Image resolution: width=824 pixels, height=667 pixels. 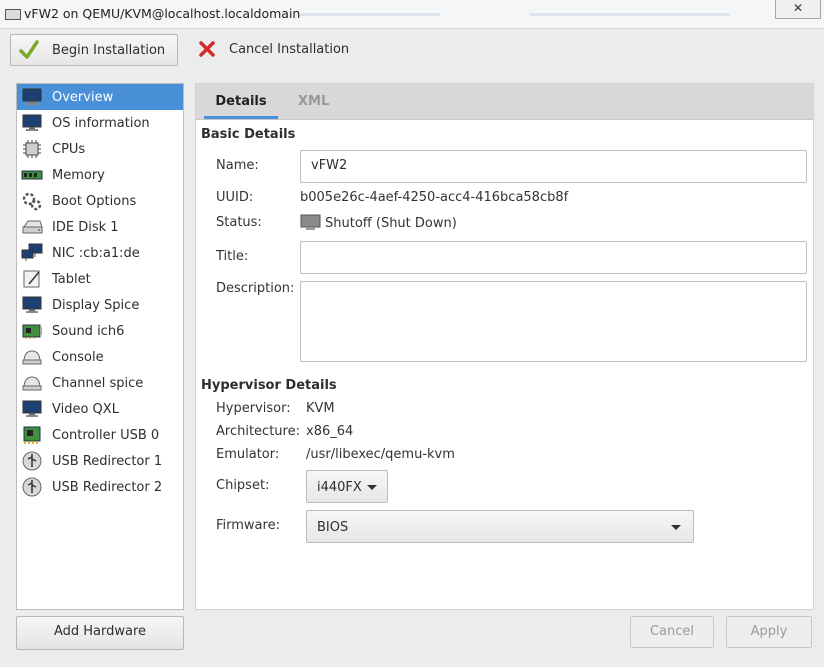 I want to click on sidebar-item-label: Tablet, so click(x=71, y=279).